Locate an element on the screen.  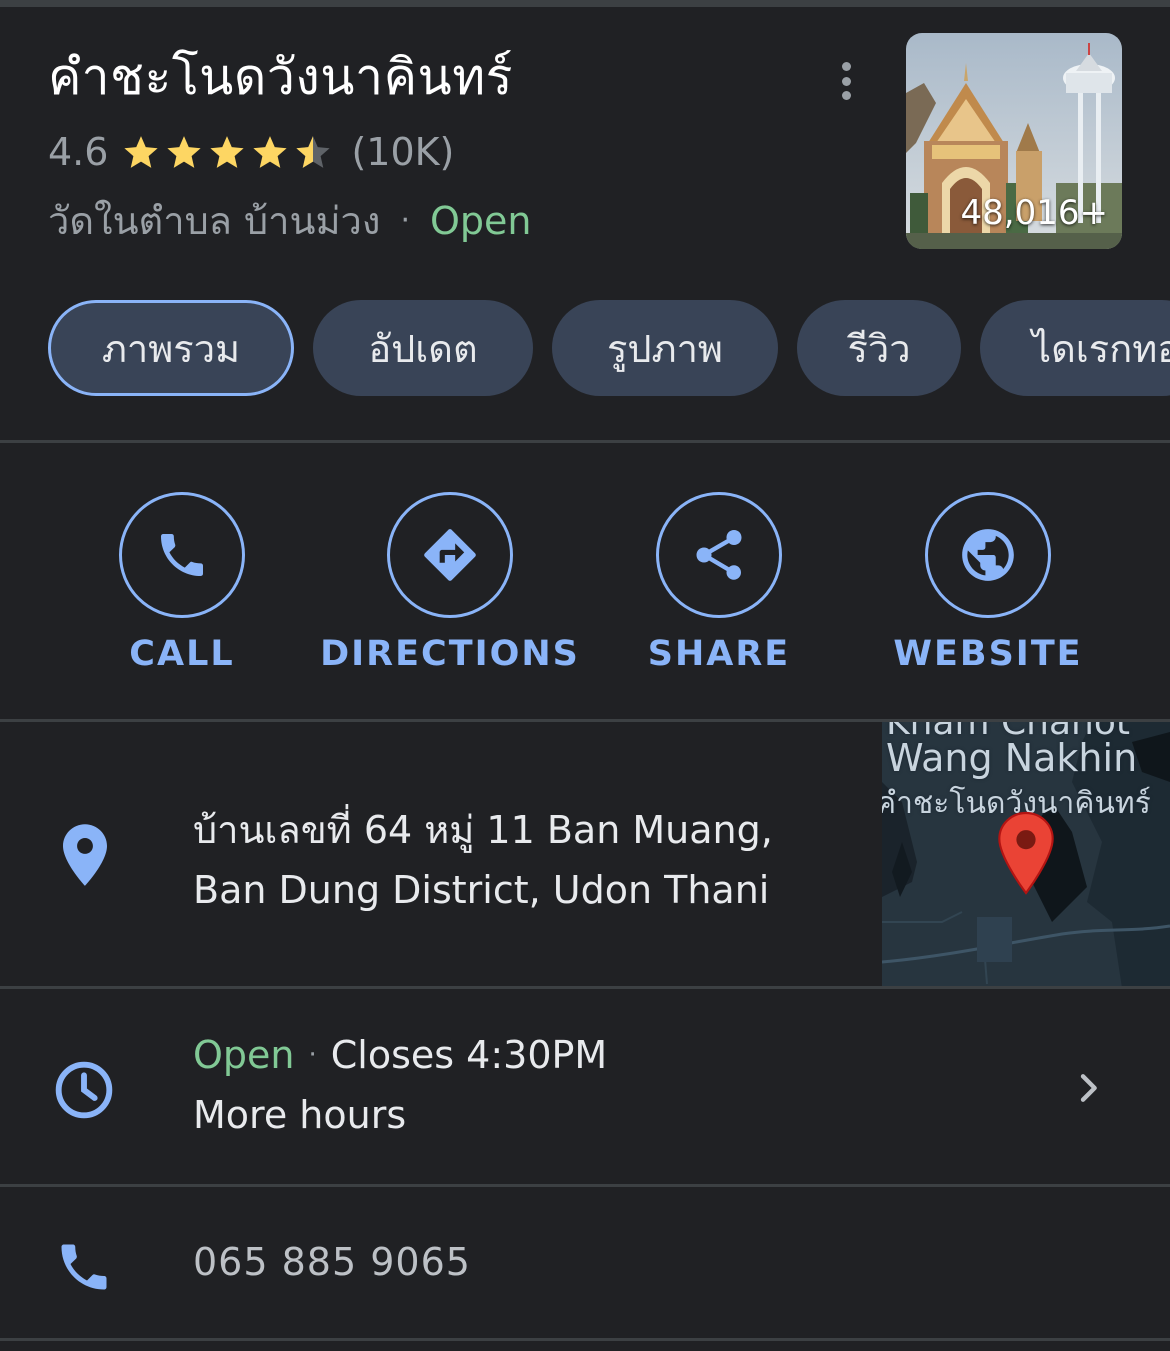
open-status: Open is located at coordinates (480, 220).